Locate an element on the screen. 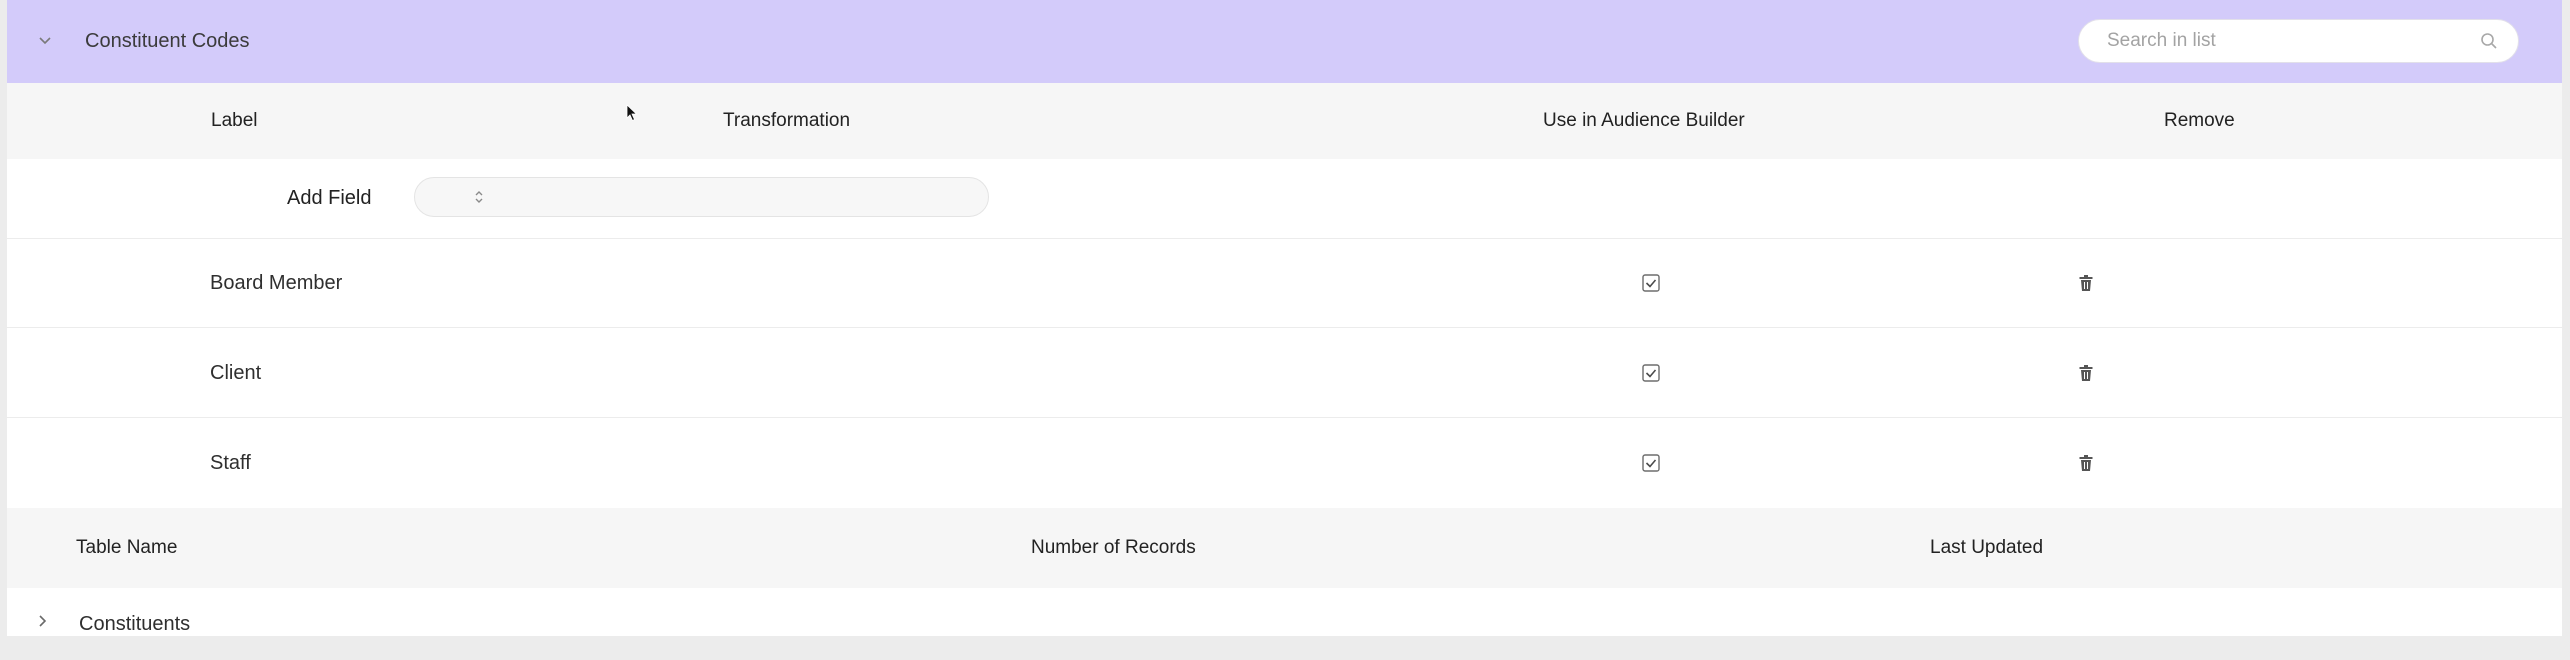 The height and width of the screenshot is (660, 2570). row-label: Client is located at coordinates (236, 373).